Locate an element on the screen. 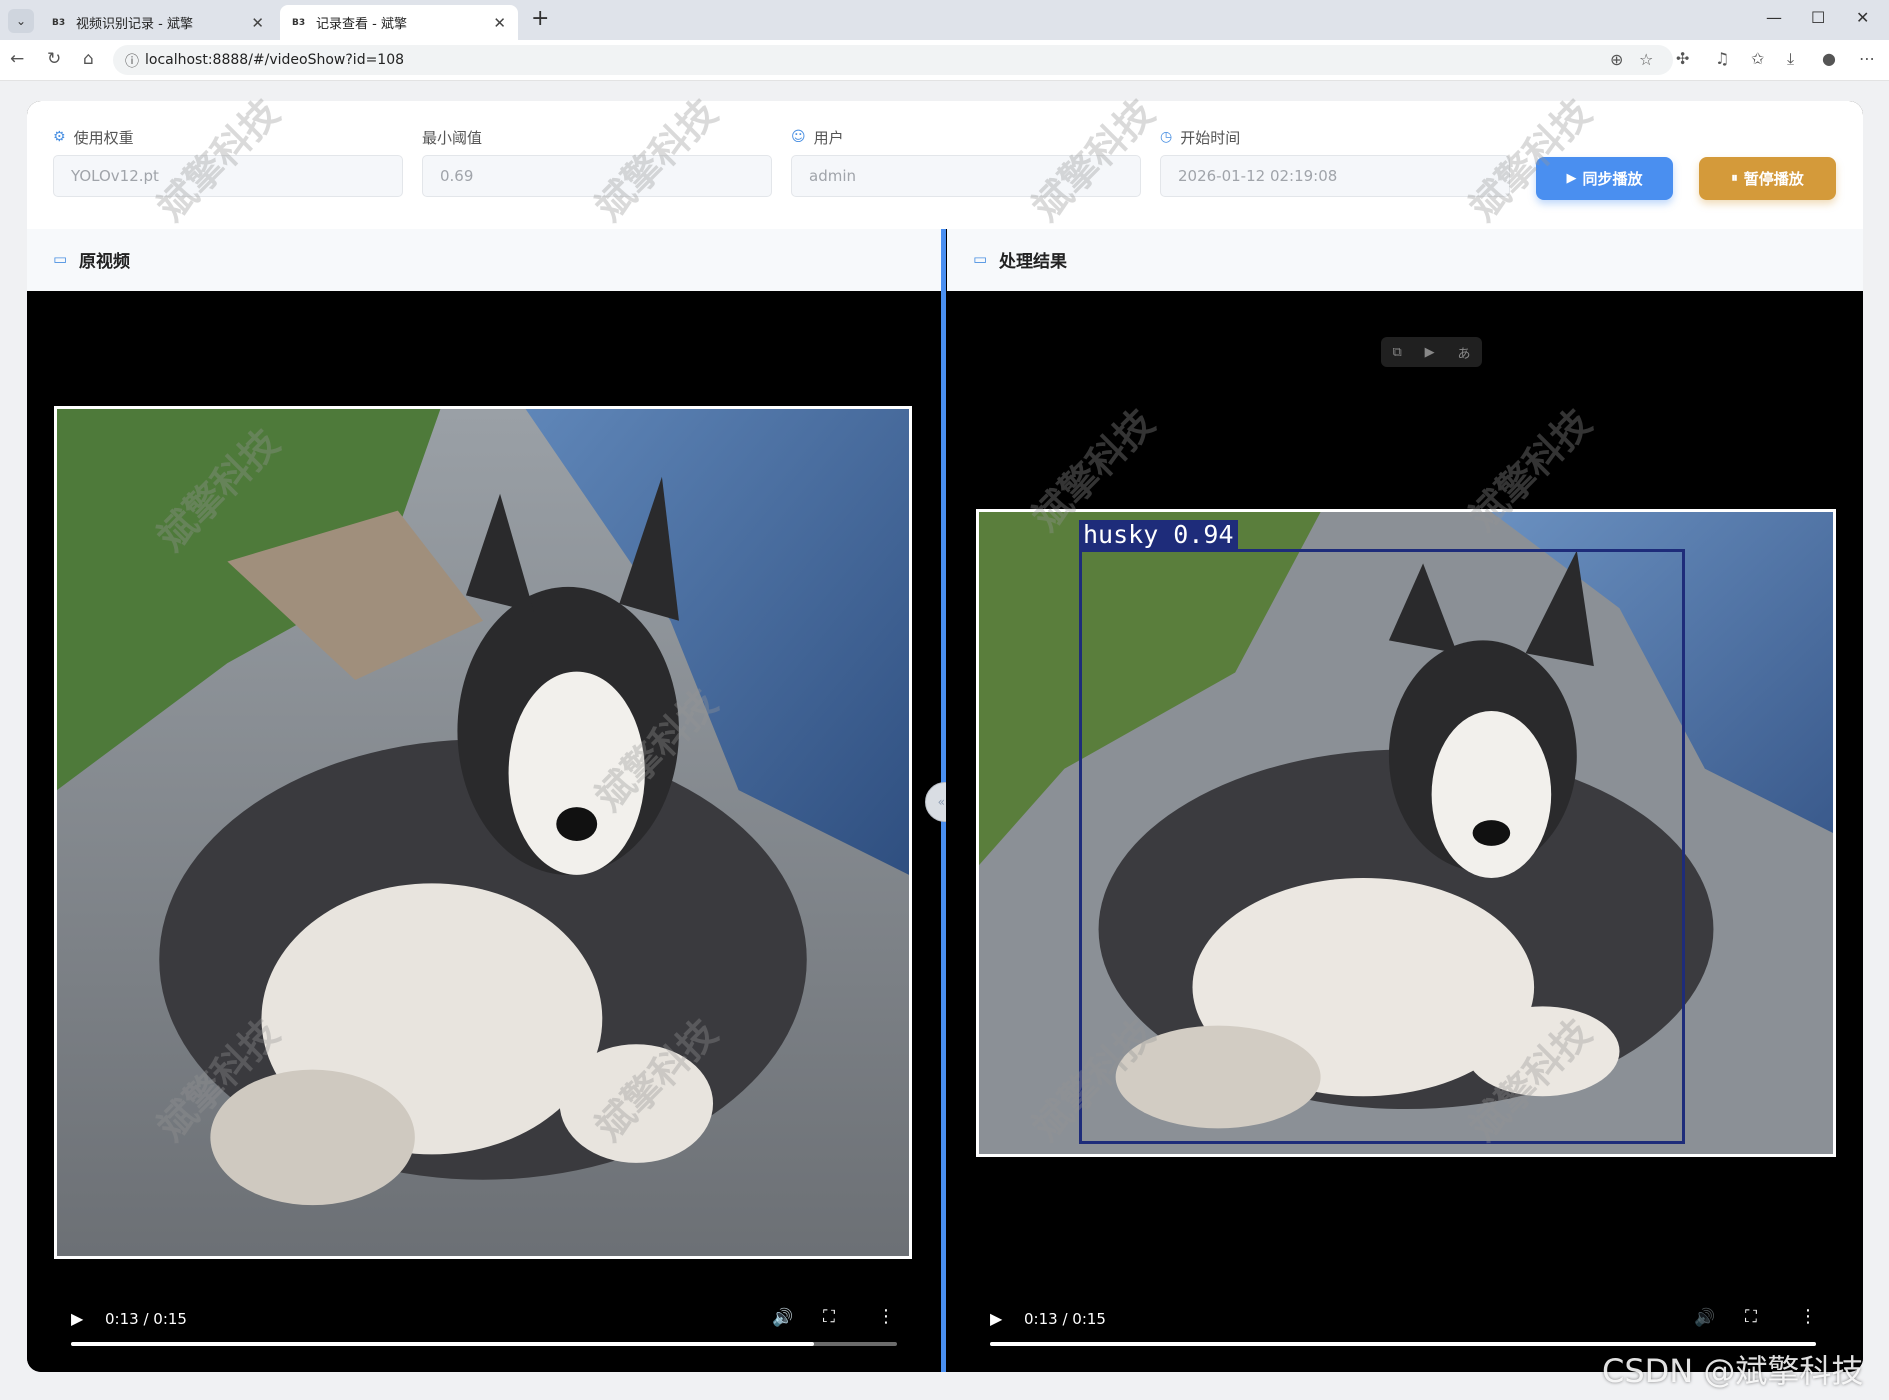 The width and height of the screenshot is (1889, 1400). sync-play-label: 同步播放 is located at coordinates (1612, 179).